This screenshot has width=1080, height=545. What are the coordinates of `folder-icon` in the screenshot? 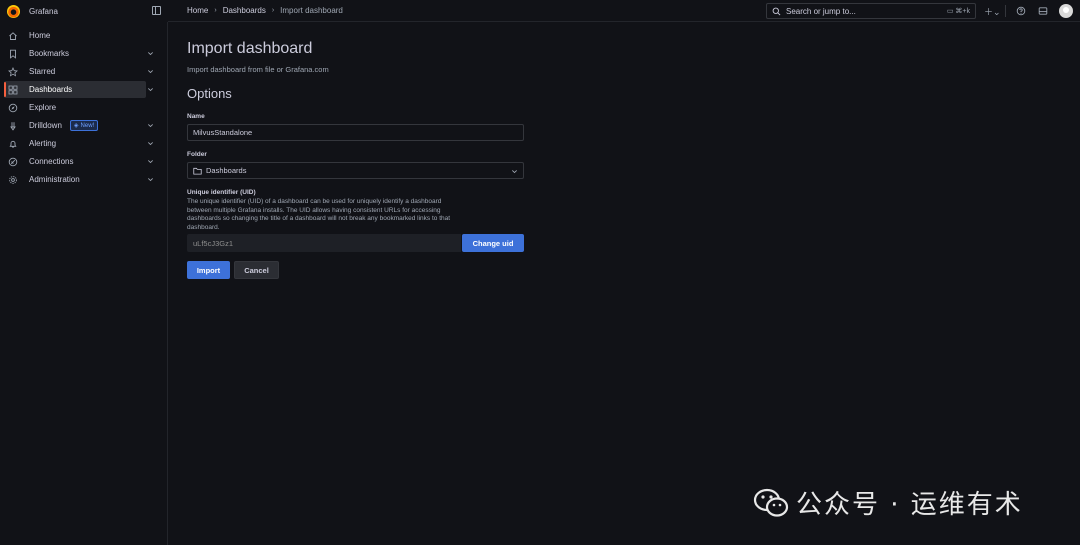 It's located at (197, 171).